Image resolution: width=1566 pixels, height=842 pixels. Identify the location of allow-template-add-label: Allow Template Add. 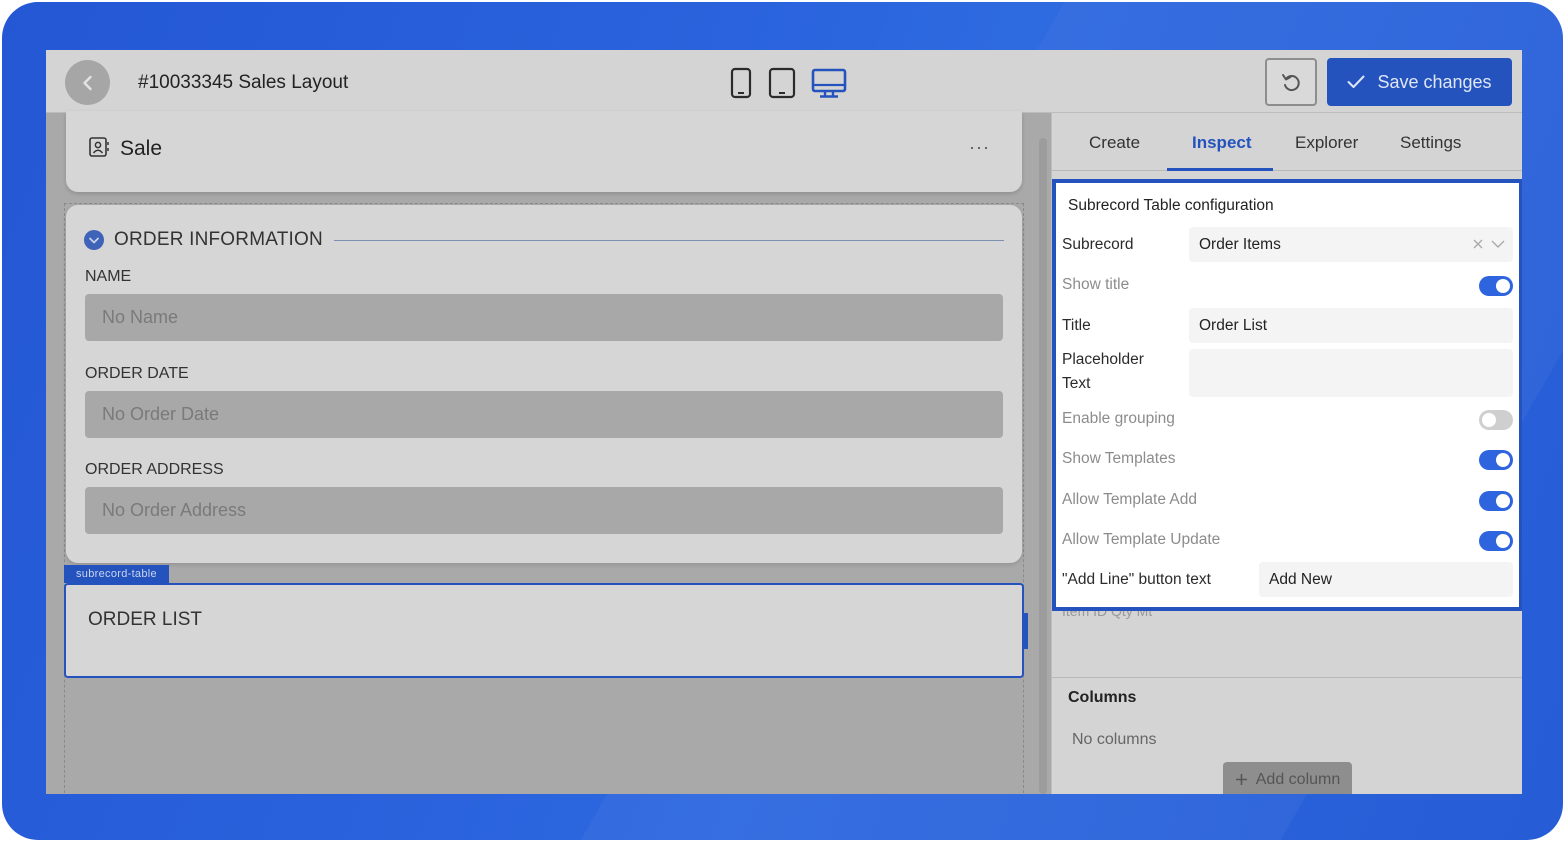
(1129, 499).